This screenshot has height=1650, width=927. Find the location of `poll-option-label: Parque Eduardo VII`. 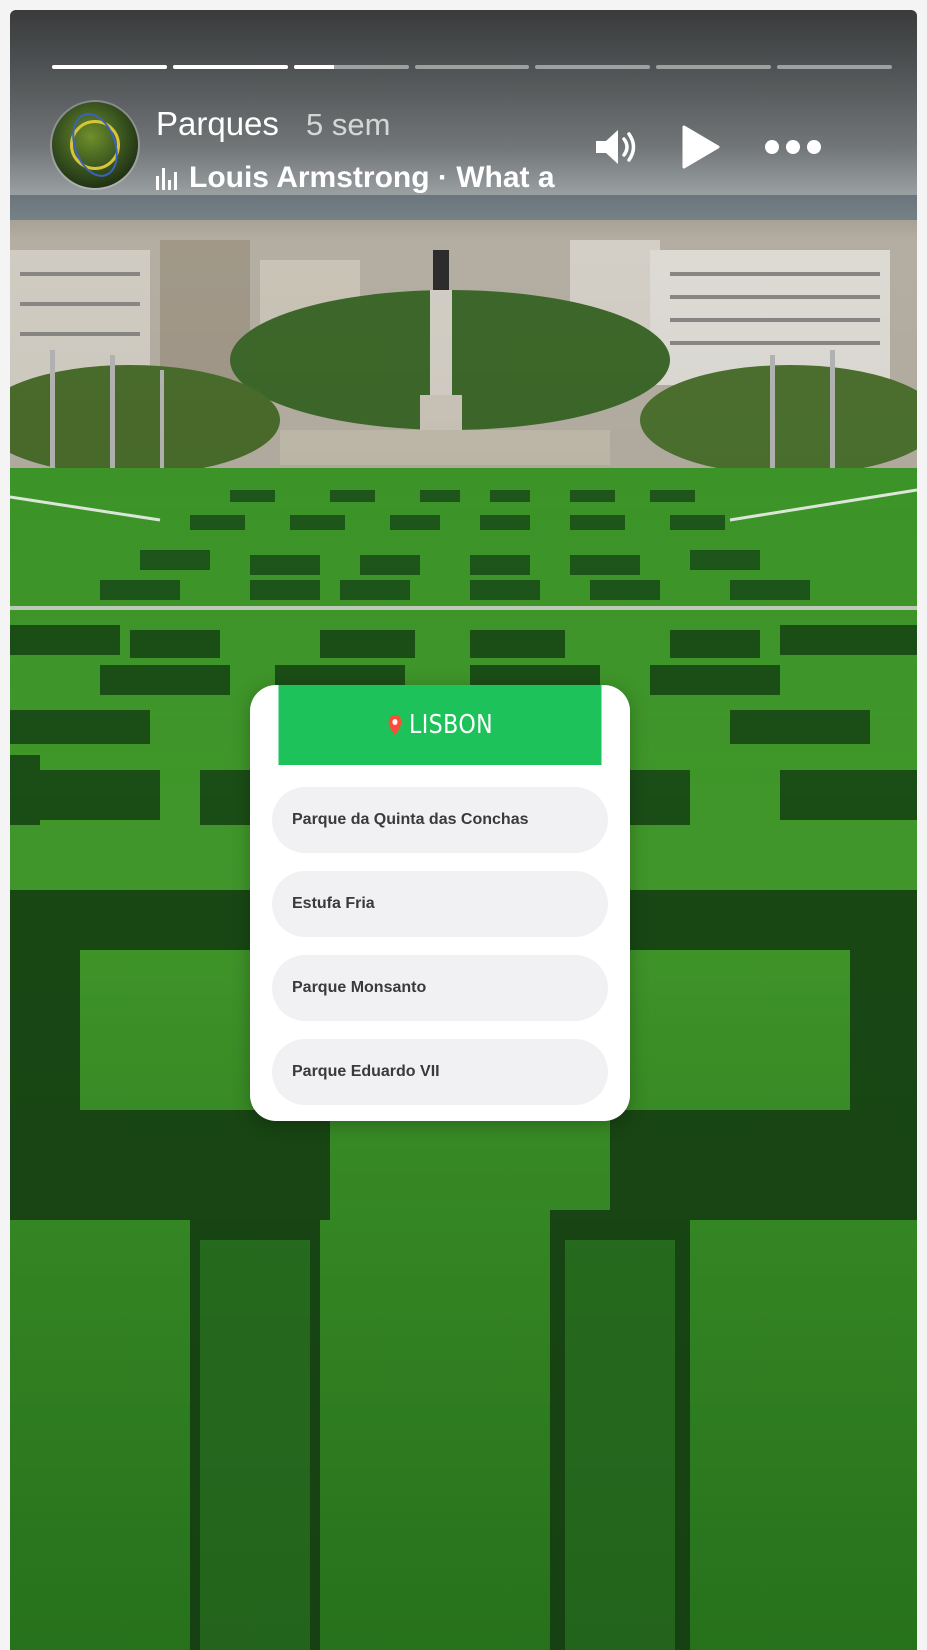

poll-option-label: Parque Eduardo VII is located at coordinates (366, 1071).